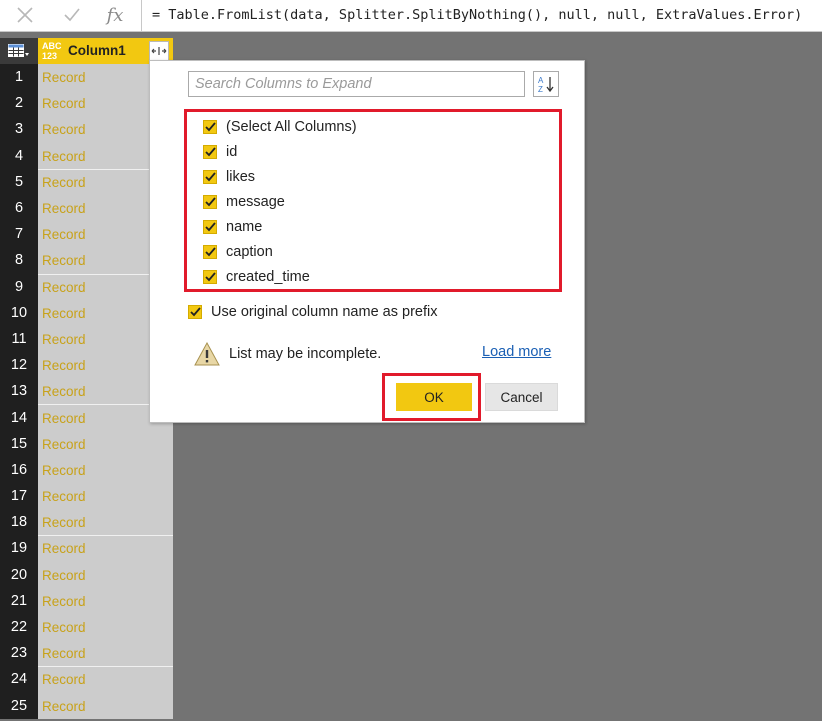 The height and width of the screenshot is (721, 822). Describe the element at coordinates (86, 155) in the screenshot. I see `table-row: 4 Record` at that location.